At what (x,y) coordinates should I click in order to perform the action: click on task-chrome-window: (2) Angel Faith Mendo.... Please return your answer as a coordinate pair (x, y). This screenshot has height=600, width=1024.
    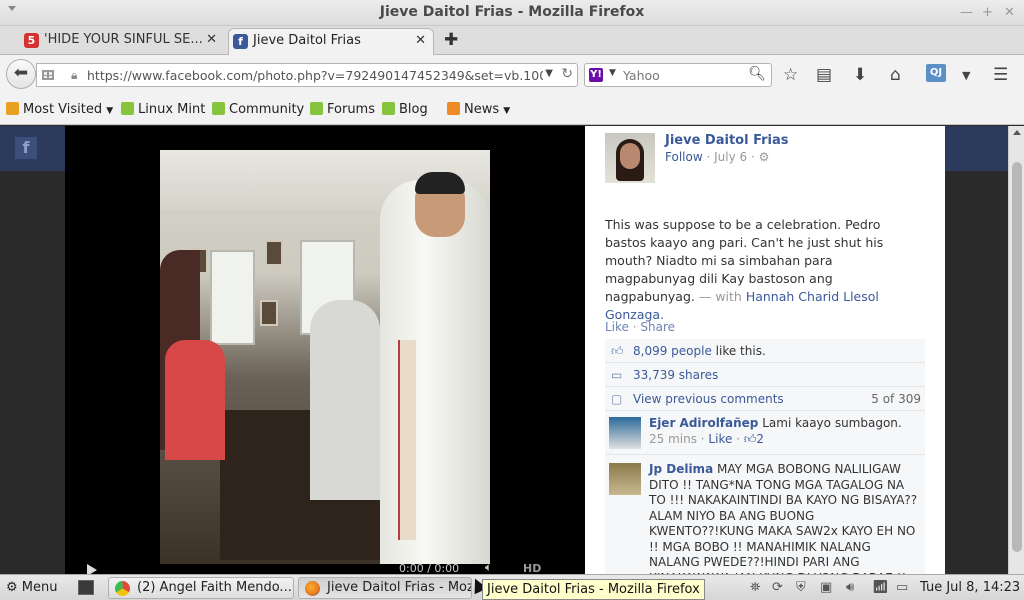
    Looking at the image, I should click on (201, 588).